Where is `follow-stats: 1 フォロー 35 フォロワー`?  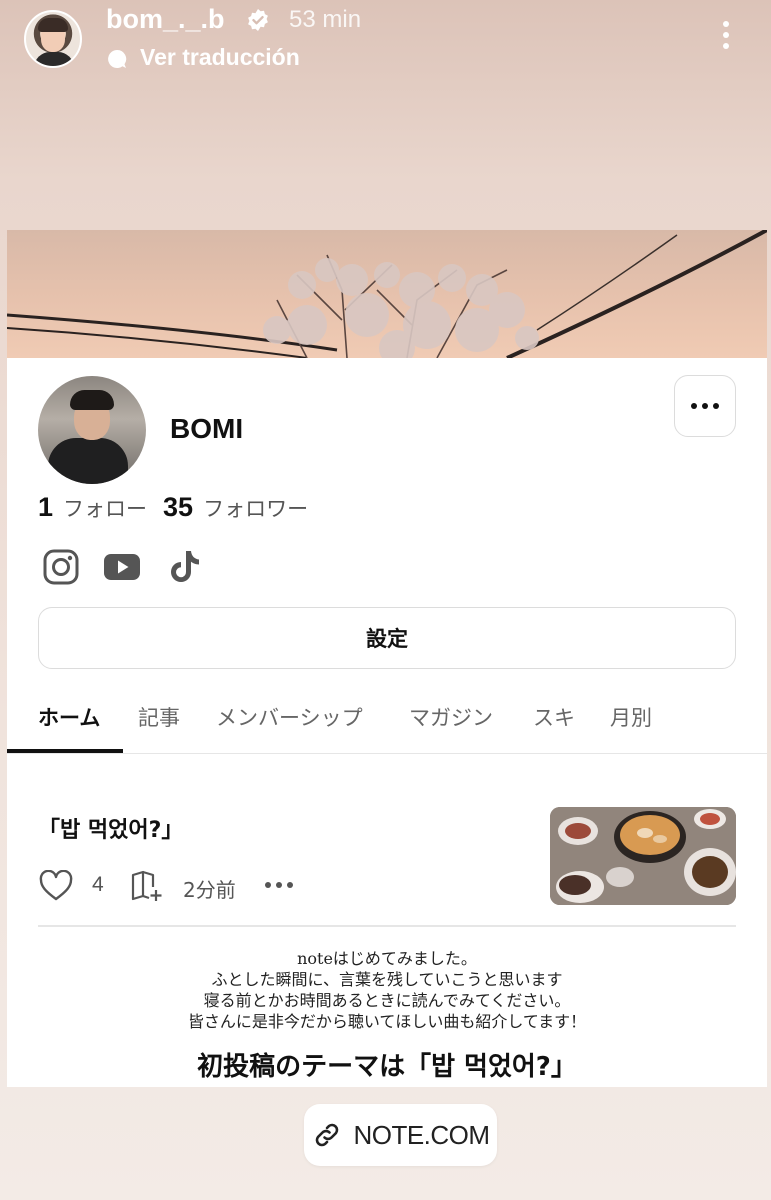 follow-stats: 1 フォロー 35 フォロワー is located at coordinates (181, 510).